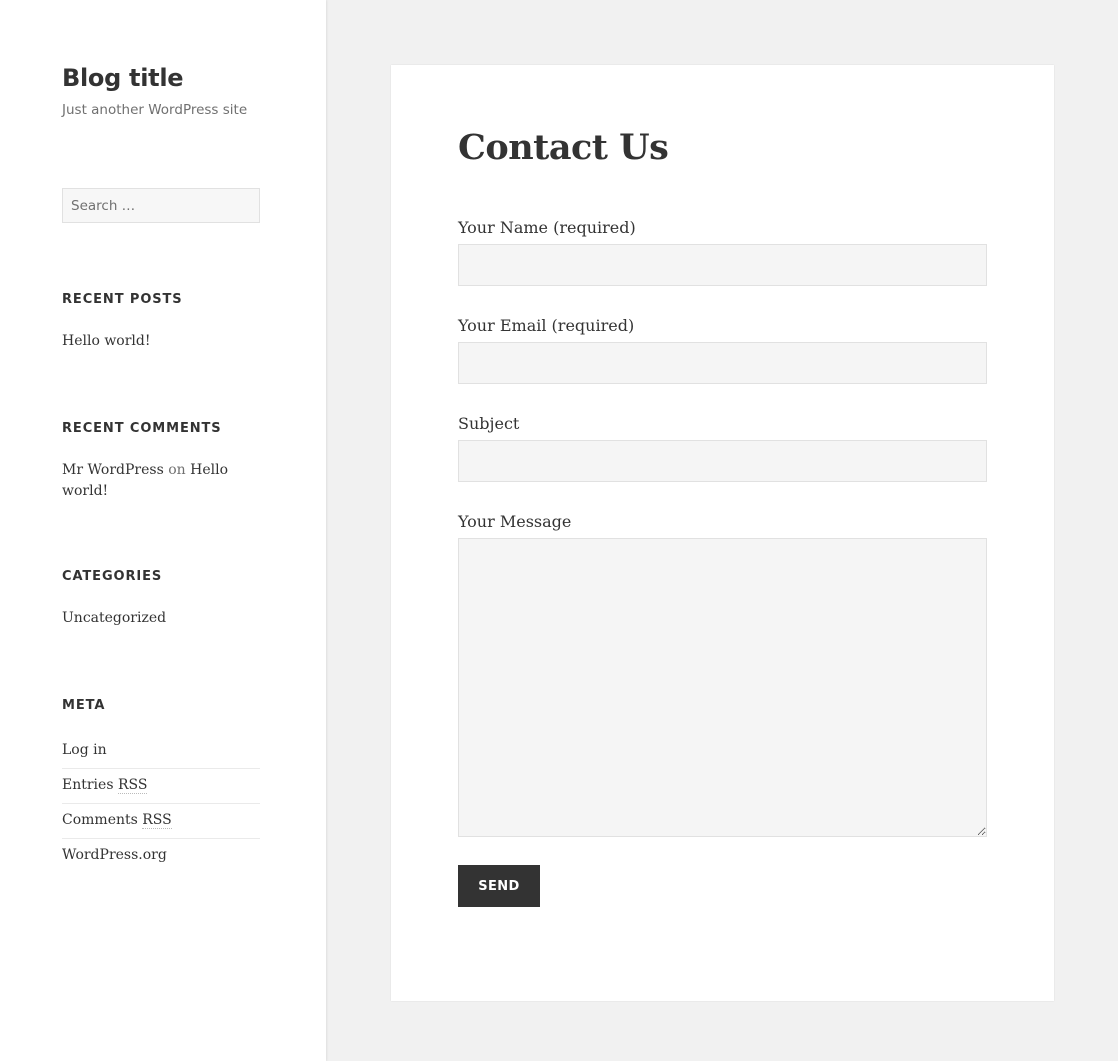 The height and width of the screenshot is (1061, 1118). Describe the element at coordinates (106, 341) in the screenshot. I see `recent-post-link: Hello world!` at that location.